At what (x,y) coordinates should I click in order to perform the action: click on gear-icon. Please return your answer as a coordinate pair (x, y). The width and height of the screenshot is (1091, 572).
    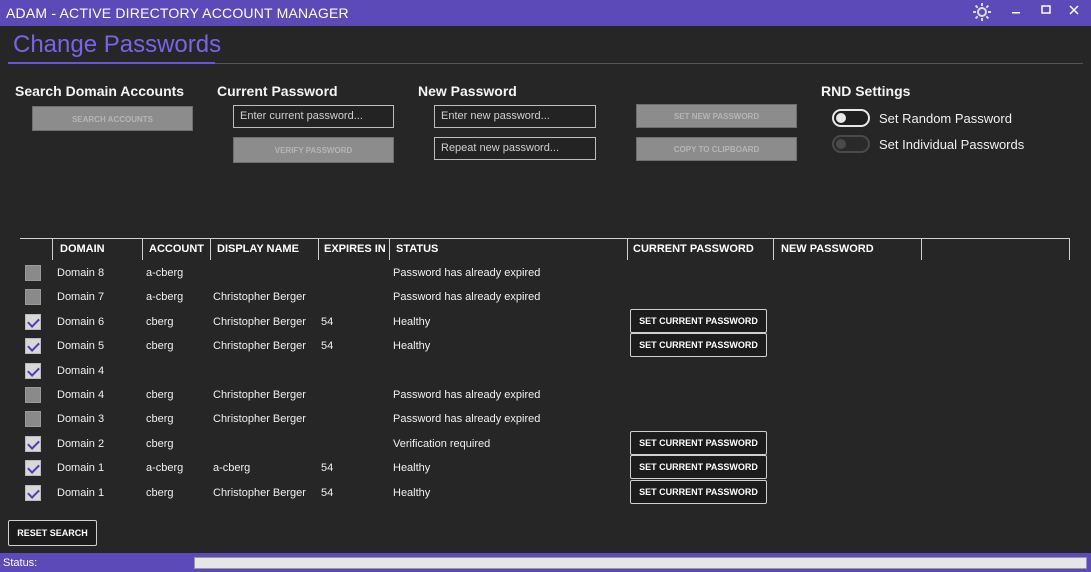
    Looking at the image, I should click on (982, 13).